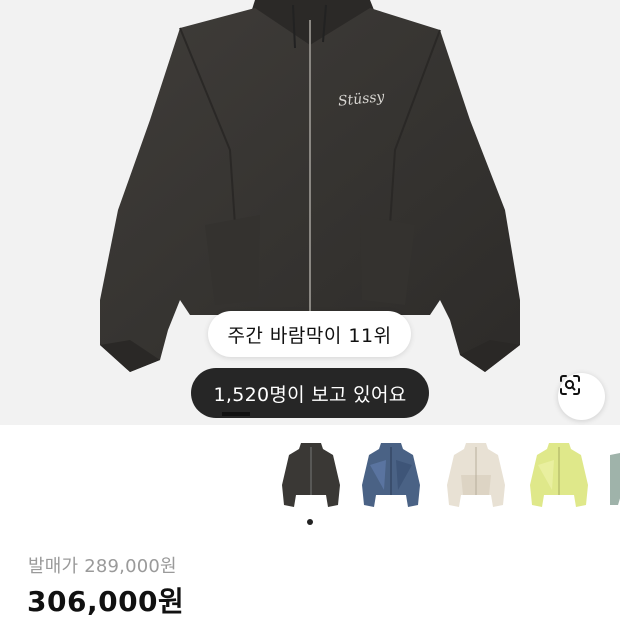 This screenshot has height=620, width=620. I want to click on release-price: 발매가 289,000원, so click(102, 566).